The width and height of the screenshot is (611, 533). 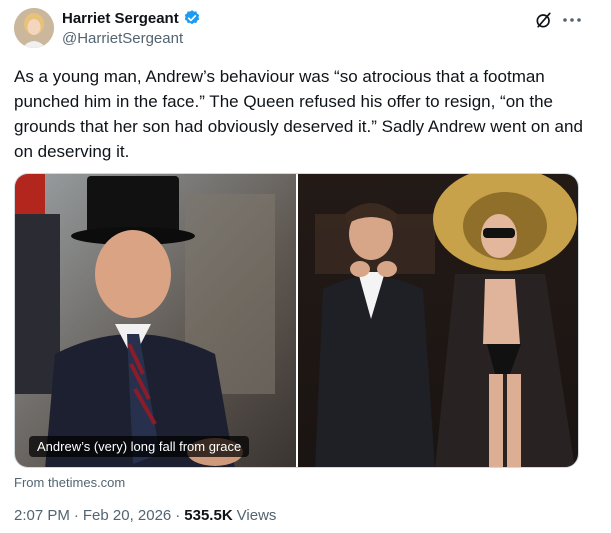 I want to click on author-handle: @HarrietSergeant, so click(x=122, y=38).